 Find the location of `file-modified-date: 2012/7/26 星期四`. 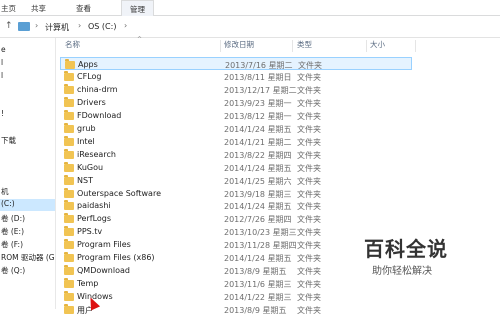

file-modified-date: 2012/7/26 星期四 is located at coordinates (258, 220).